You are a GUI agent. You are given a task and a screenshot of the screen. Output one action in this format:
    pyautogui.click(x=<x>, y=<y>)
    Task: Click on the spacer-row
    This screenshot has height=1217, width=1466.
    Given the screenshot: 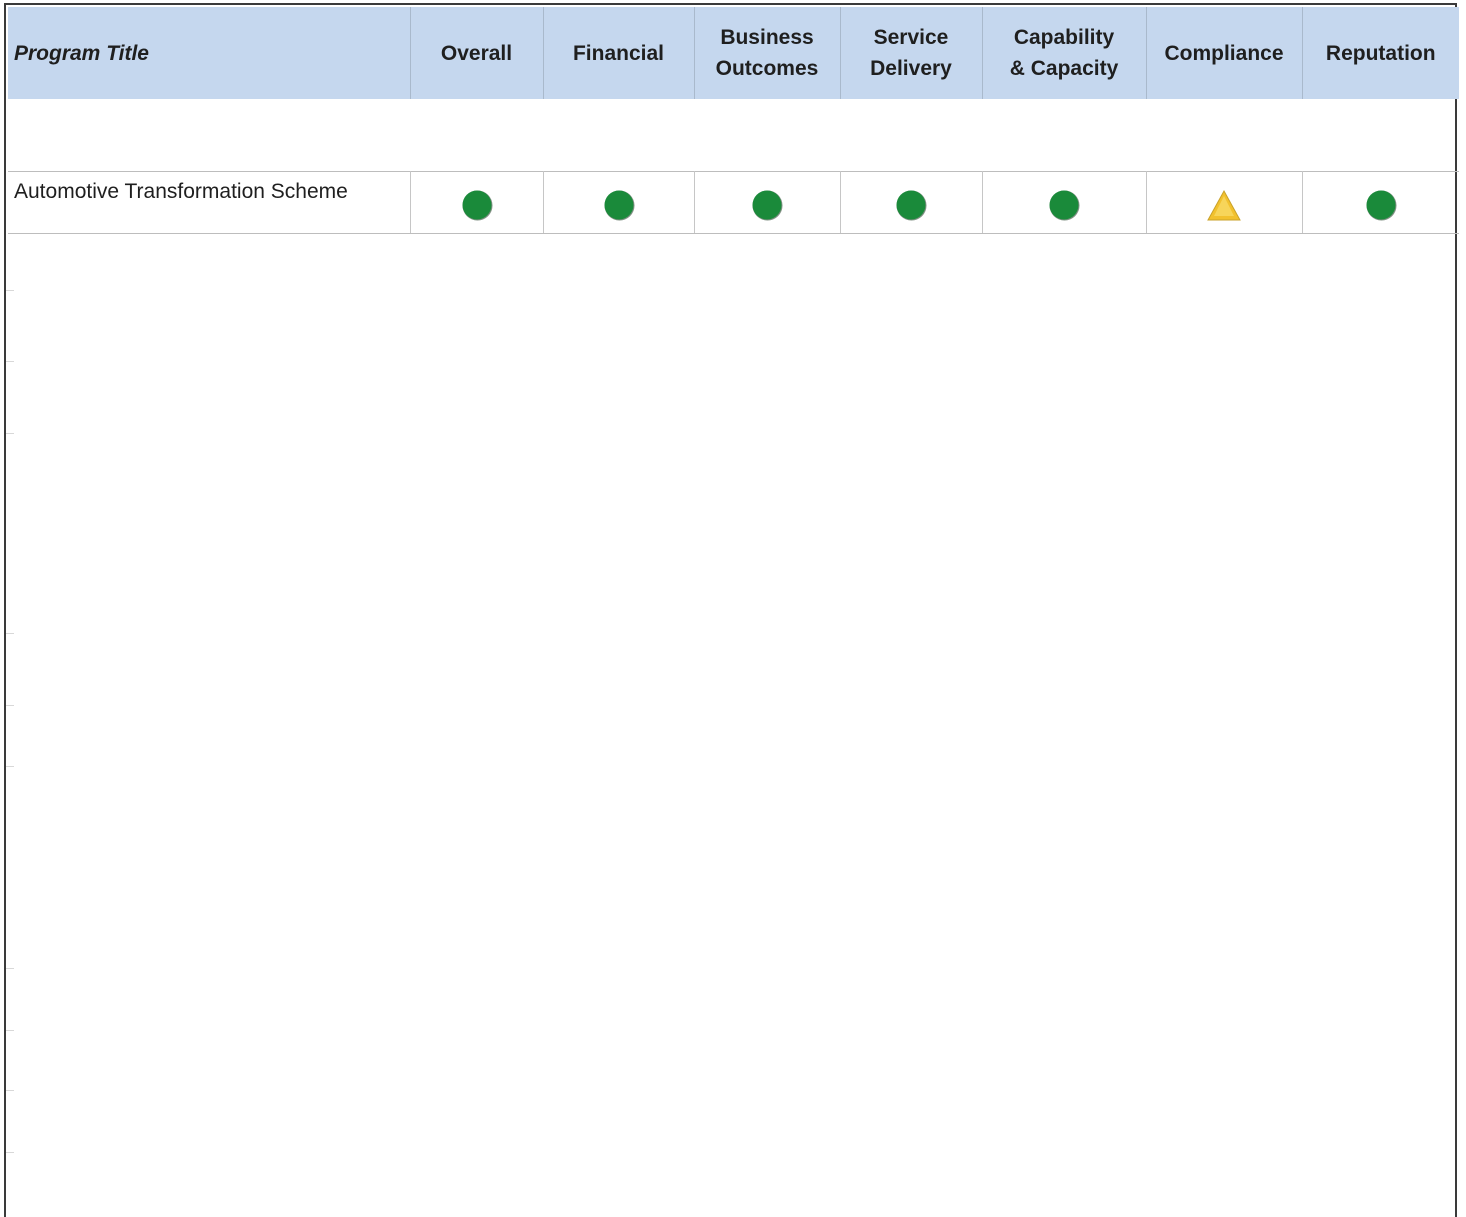 What is the action you would take?
    pyautogui.click(x=733, y=135)
    